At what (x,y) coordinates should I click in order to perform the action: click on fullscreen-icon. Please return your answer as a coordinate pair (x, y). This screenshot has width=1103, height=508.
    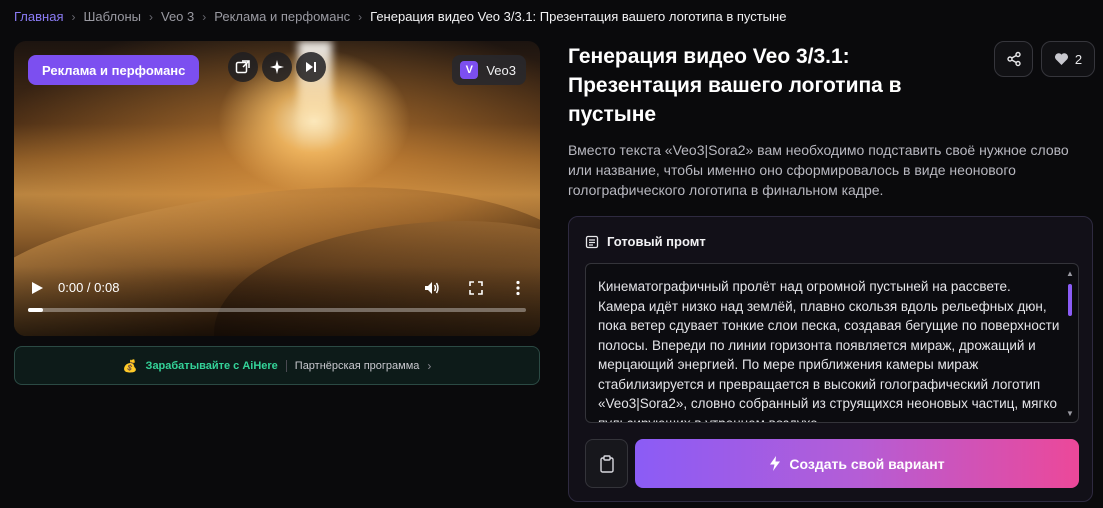
    Looking at the image, I should click on (476, 288).